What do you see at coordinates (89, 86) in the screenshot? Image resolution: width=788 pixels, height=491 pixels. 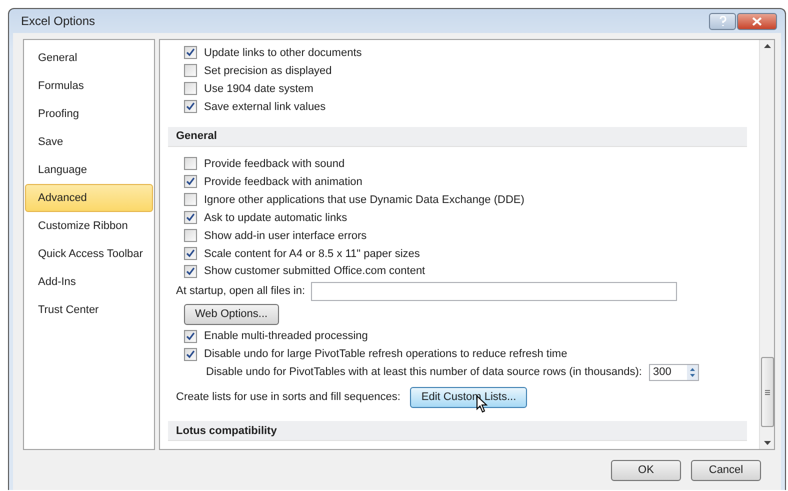 I see `sidebar-item: Formulas` at bounding box center [89, 86].